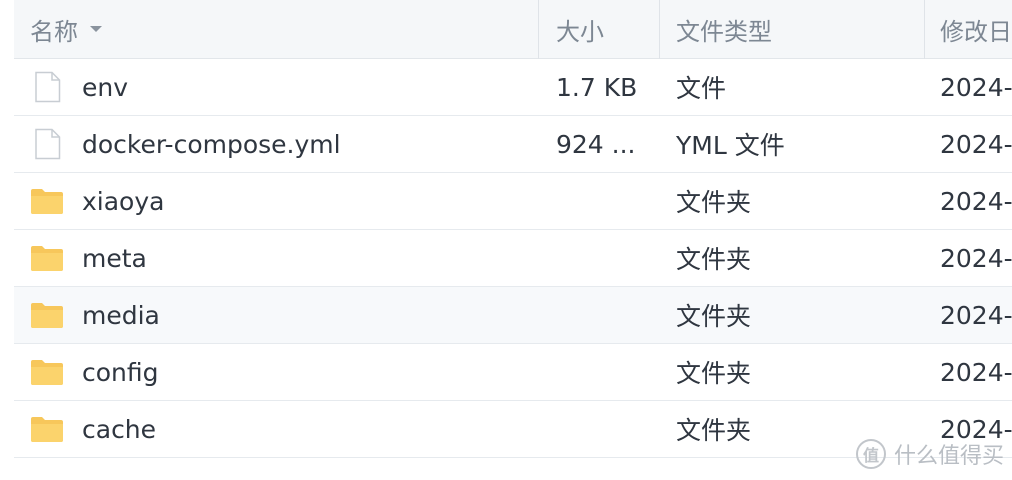 This screenshot has width=1012, height=480. I want to click on column-header-type: 文件类型, so click(796, 29).